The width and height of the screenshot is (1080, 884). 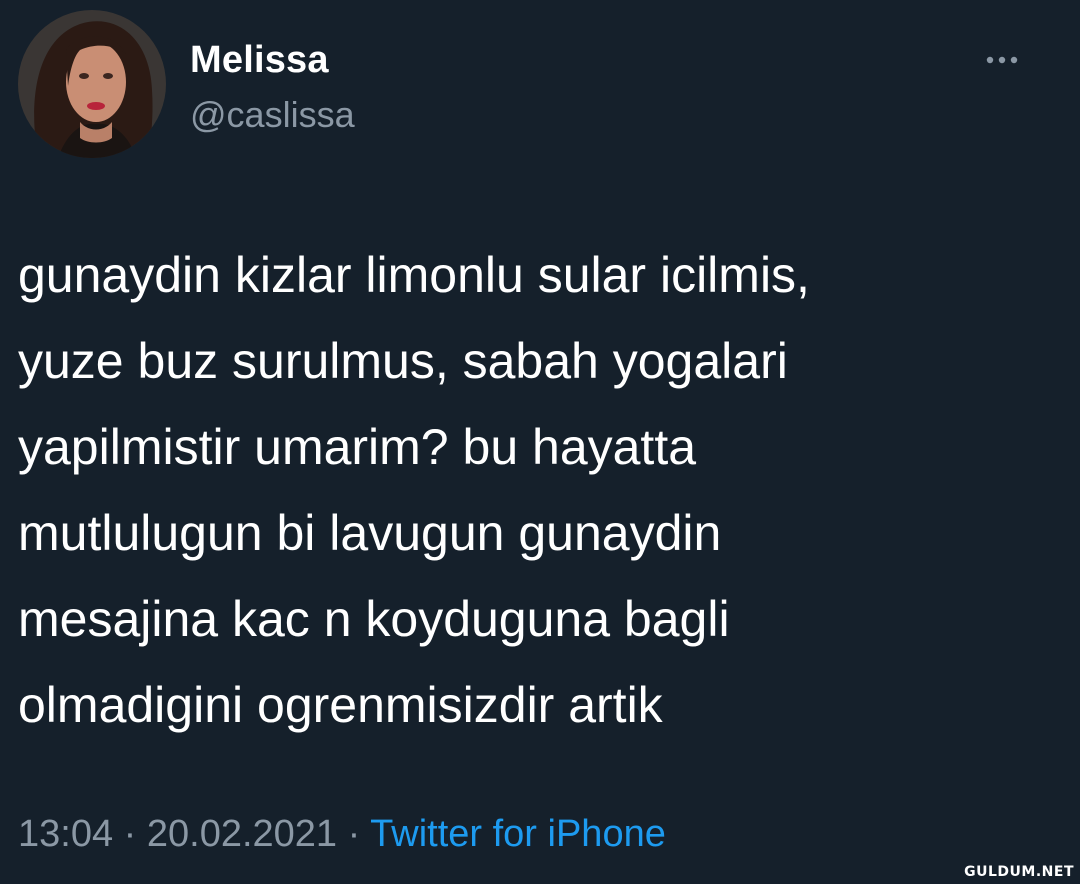 I want to click on display-name: Melissa, so click(x=259, y=60).